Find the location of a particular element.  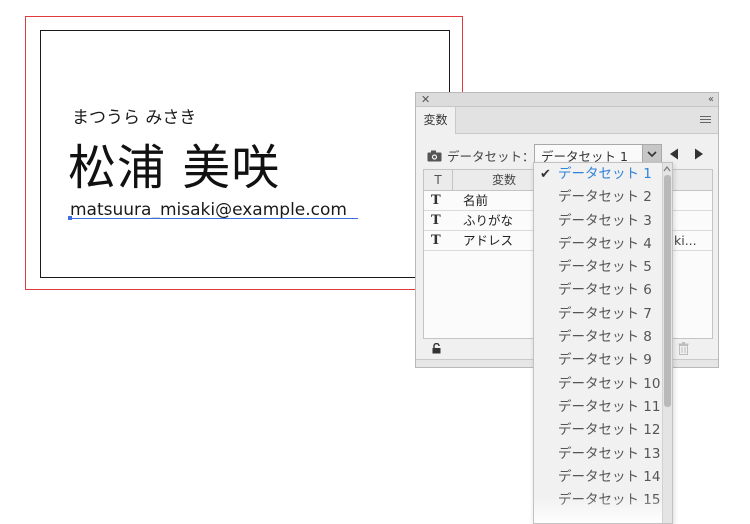

dataset-option-label: データセット 6 is located at coordinates (605, 290).